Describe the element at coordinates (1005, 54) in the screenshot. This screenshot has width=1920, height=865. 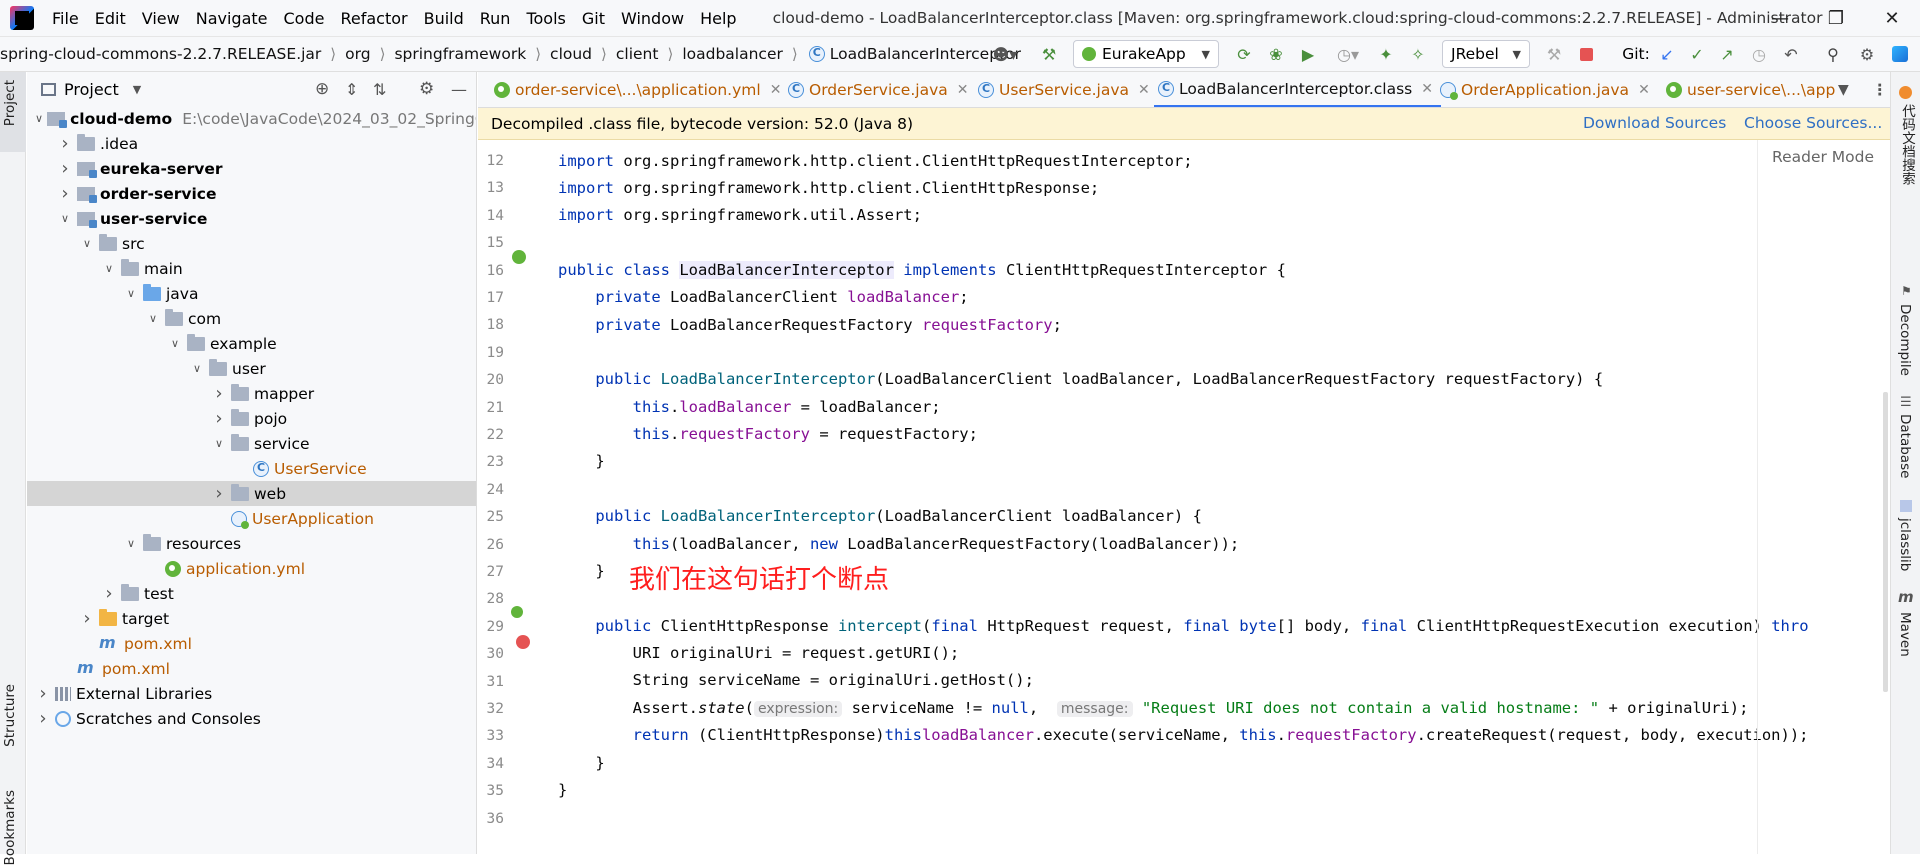
I see `user-icon: ☻▾` at that location.